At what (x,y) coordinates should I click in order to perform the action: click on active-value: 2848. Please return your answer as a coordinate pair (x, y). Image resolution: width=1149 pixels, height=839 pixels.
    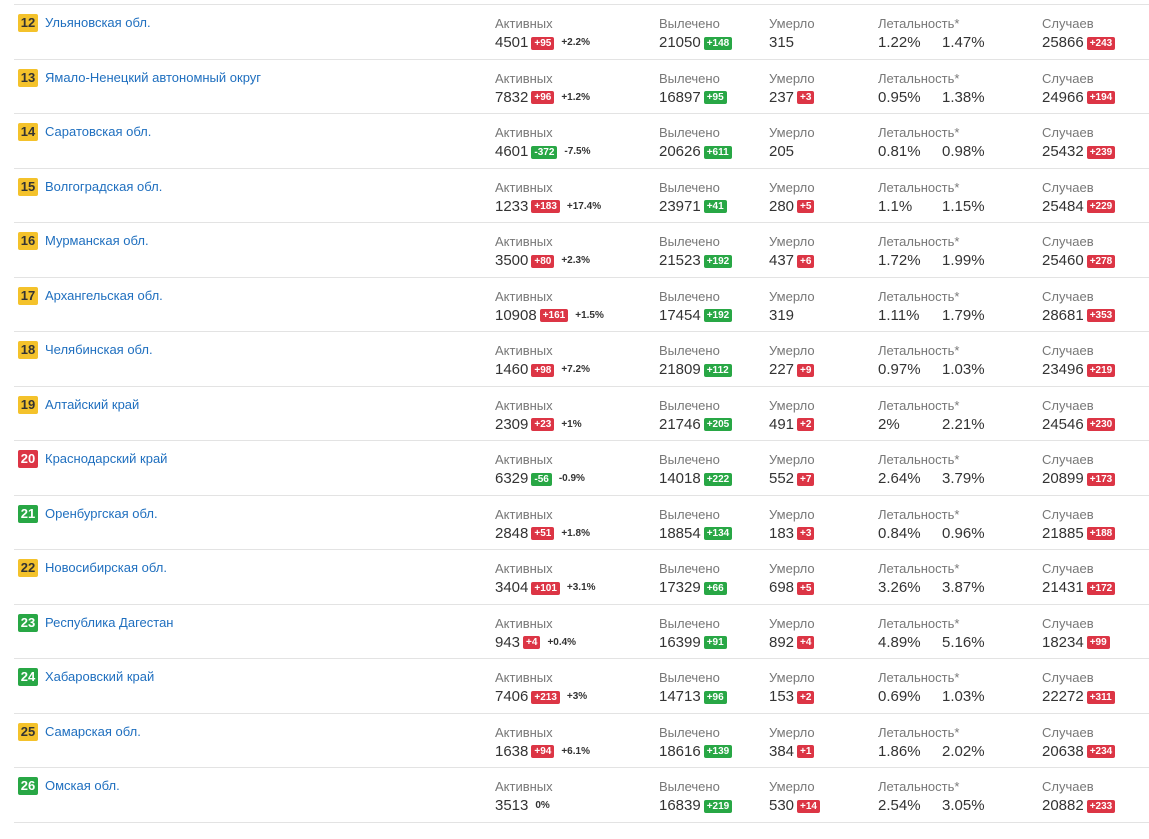
    Looking at the image, I should click on (512, 533).